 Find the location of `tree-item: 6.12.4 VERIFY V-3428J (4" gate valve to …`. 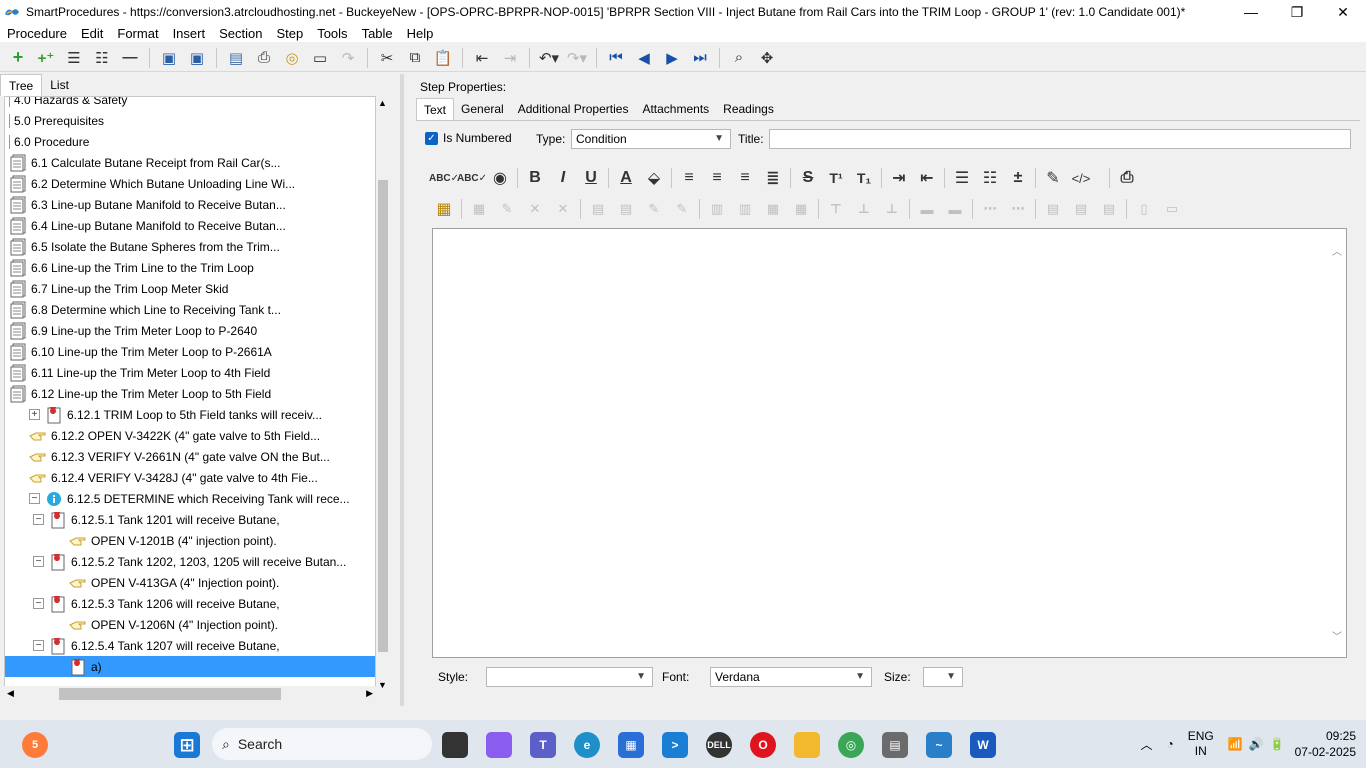

tree-item: 6.12.4 VERIFY V-3428J (4" gate valve to … is located at coordinates (173, 477).